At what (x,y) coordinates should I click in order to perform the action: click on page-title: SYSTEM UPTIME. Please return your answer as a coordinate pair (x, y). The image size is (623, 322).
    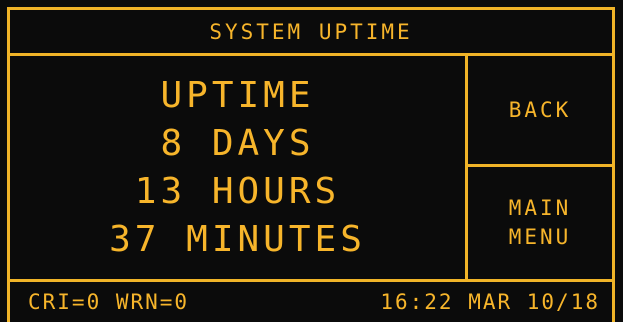
    Looking at the image, I should click on (311, 31).